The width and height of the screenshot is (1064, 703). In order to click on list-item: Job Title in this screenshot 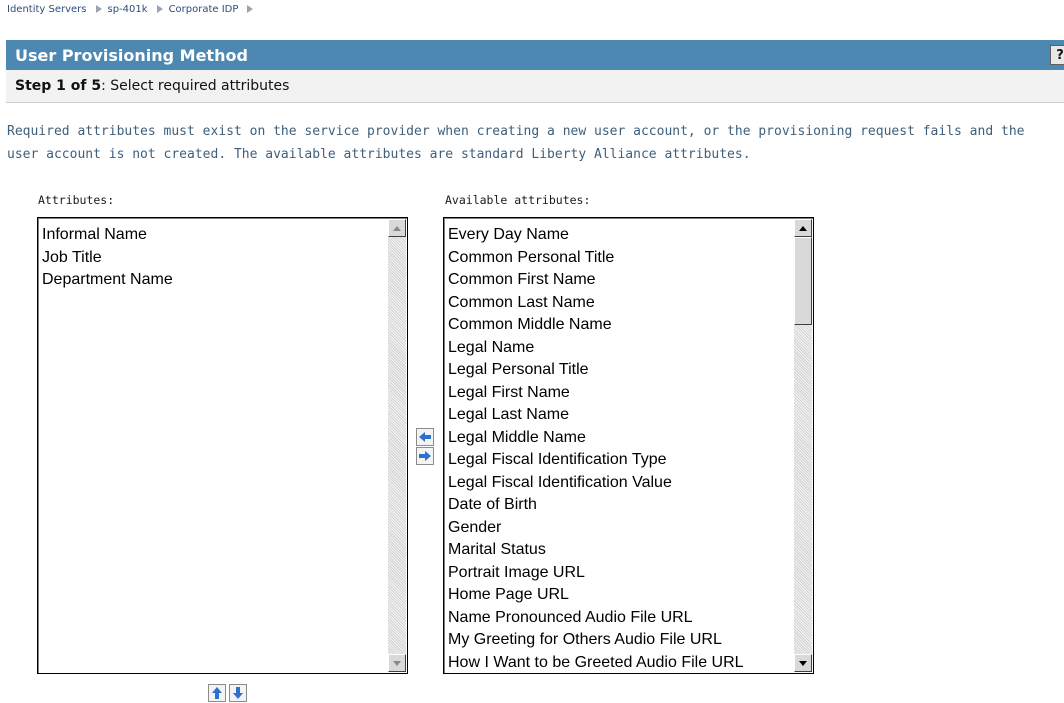, I will do `click(213, 258)`.